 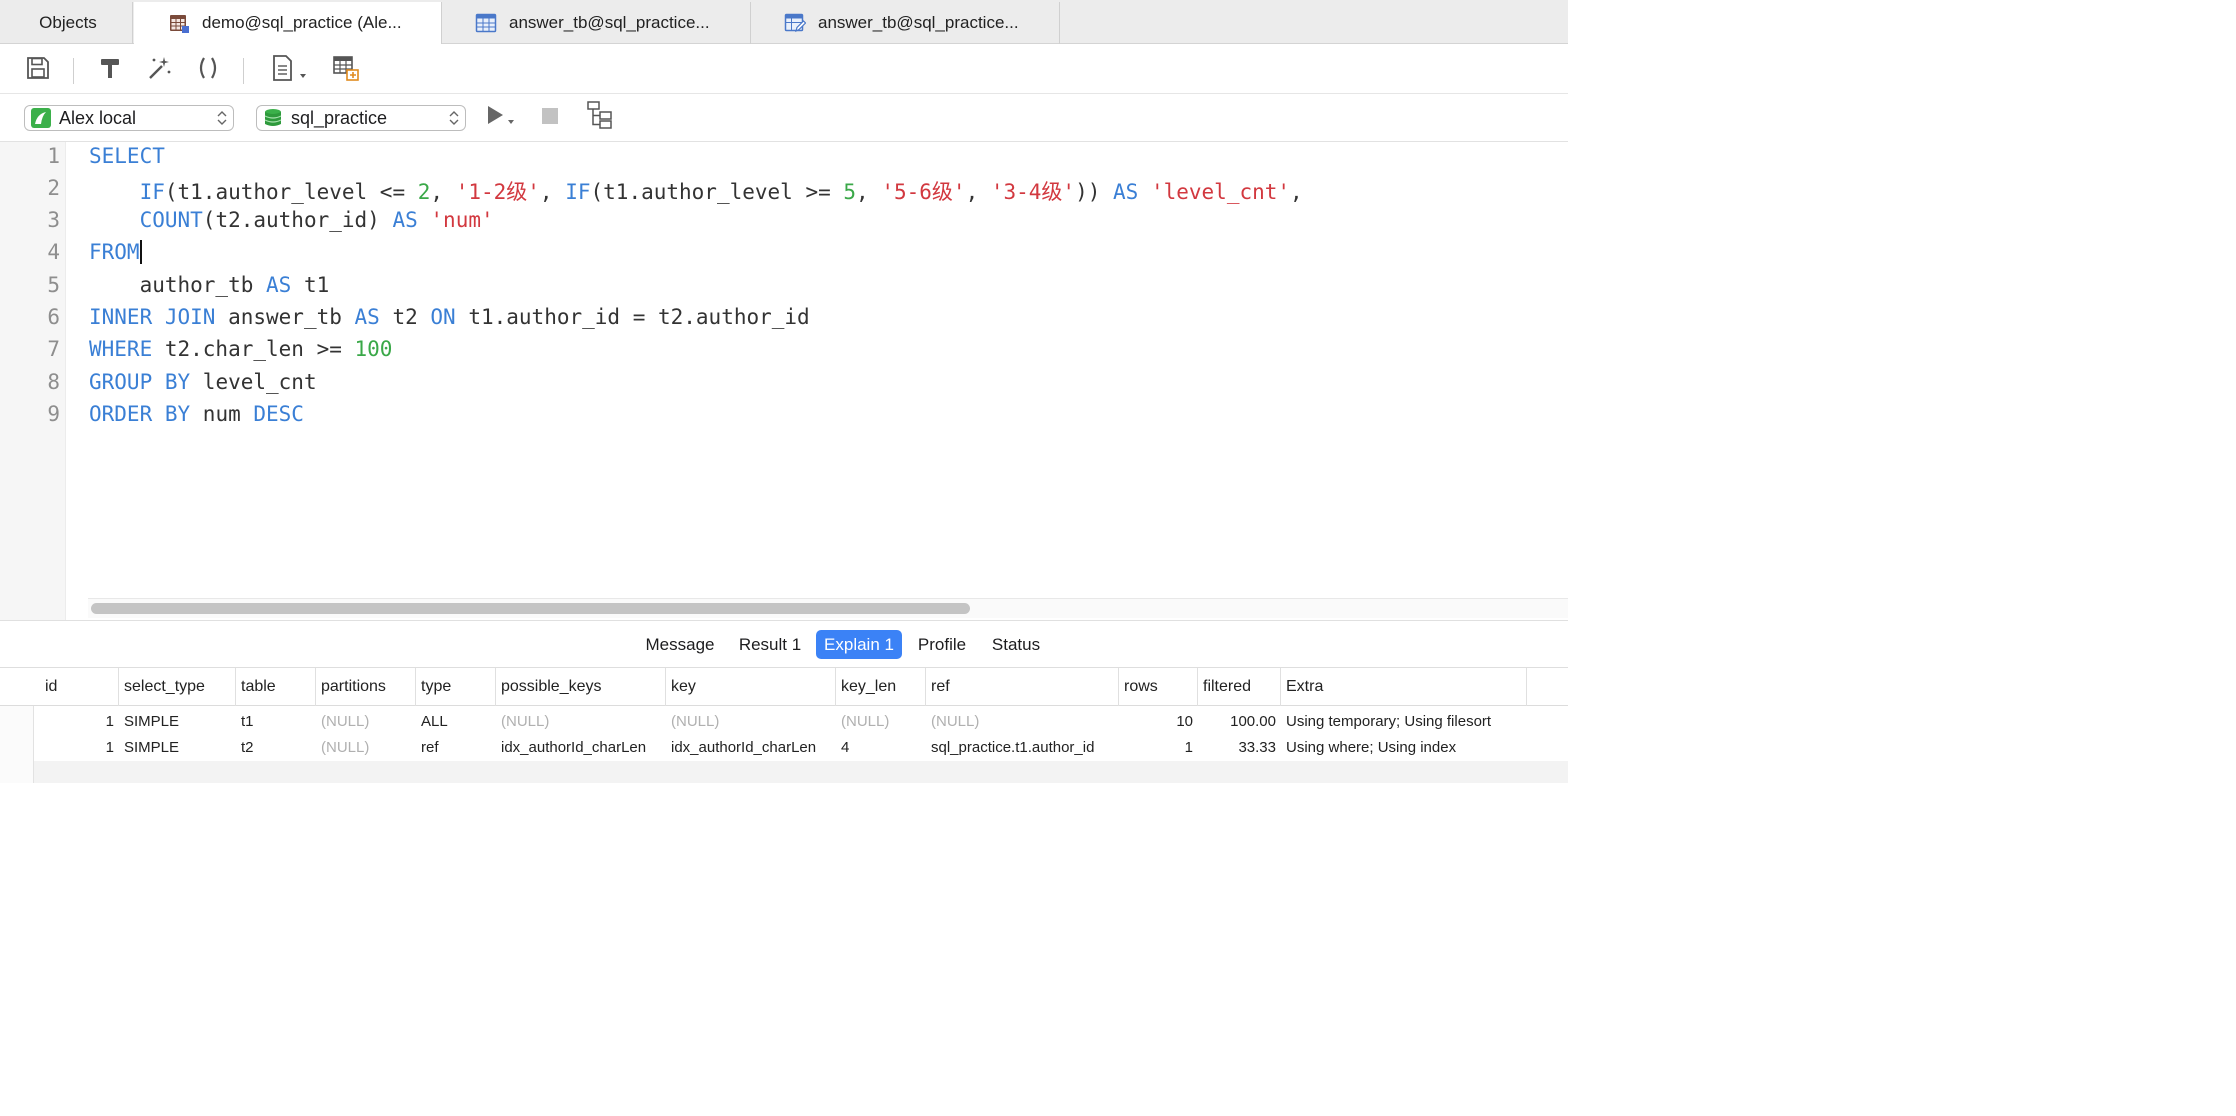 I want to click on database-select: sql_practice, so click(x=361, y=118).